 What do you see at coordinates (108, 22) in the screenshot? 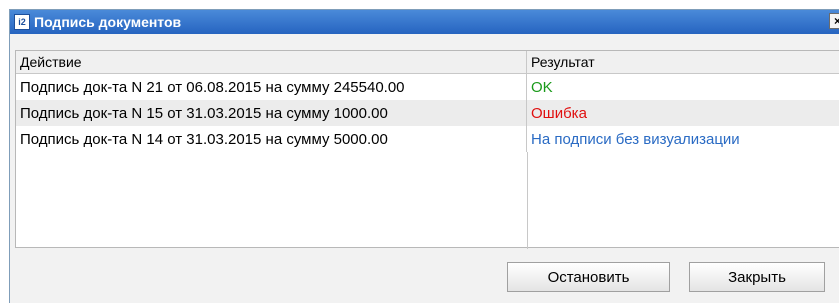
I see `dialog-title: Подпись документов` at bounding box center [108, 22].